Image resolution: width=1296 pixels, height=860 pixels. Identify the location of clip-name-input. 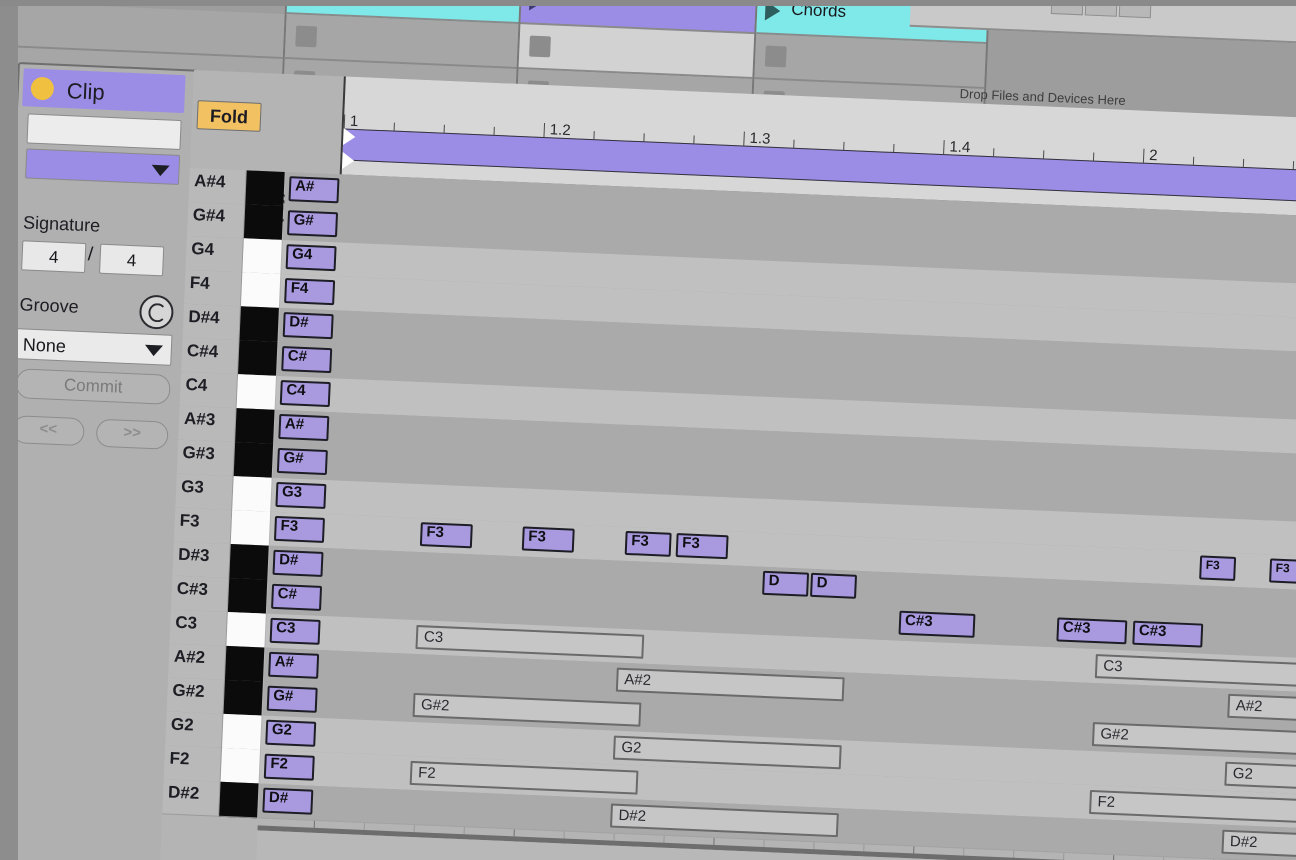
(104, 132).